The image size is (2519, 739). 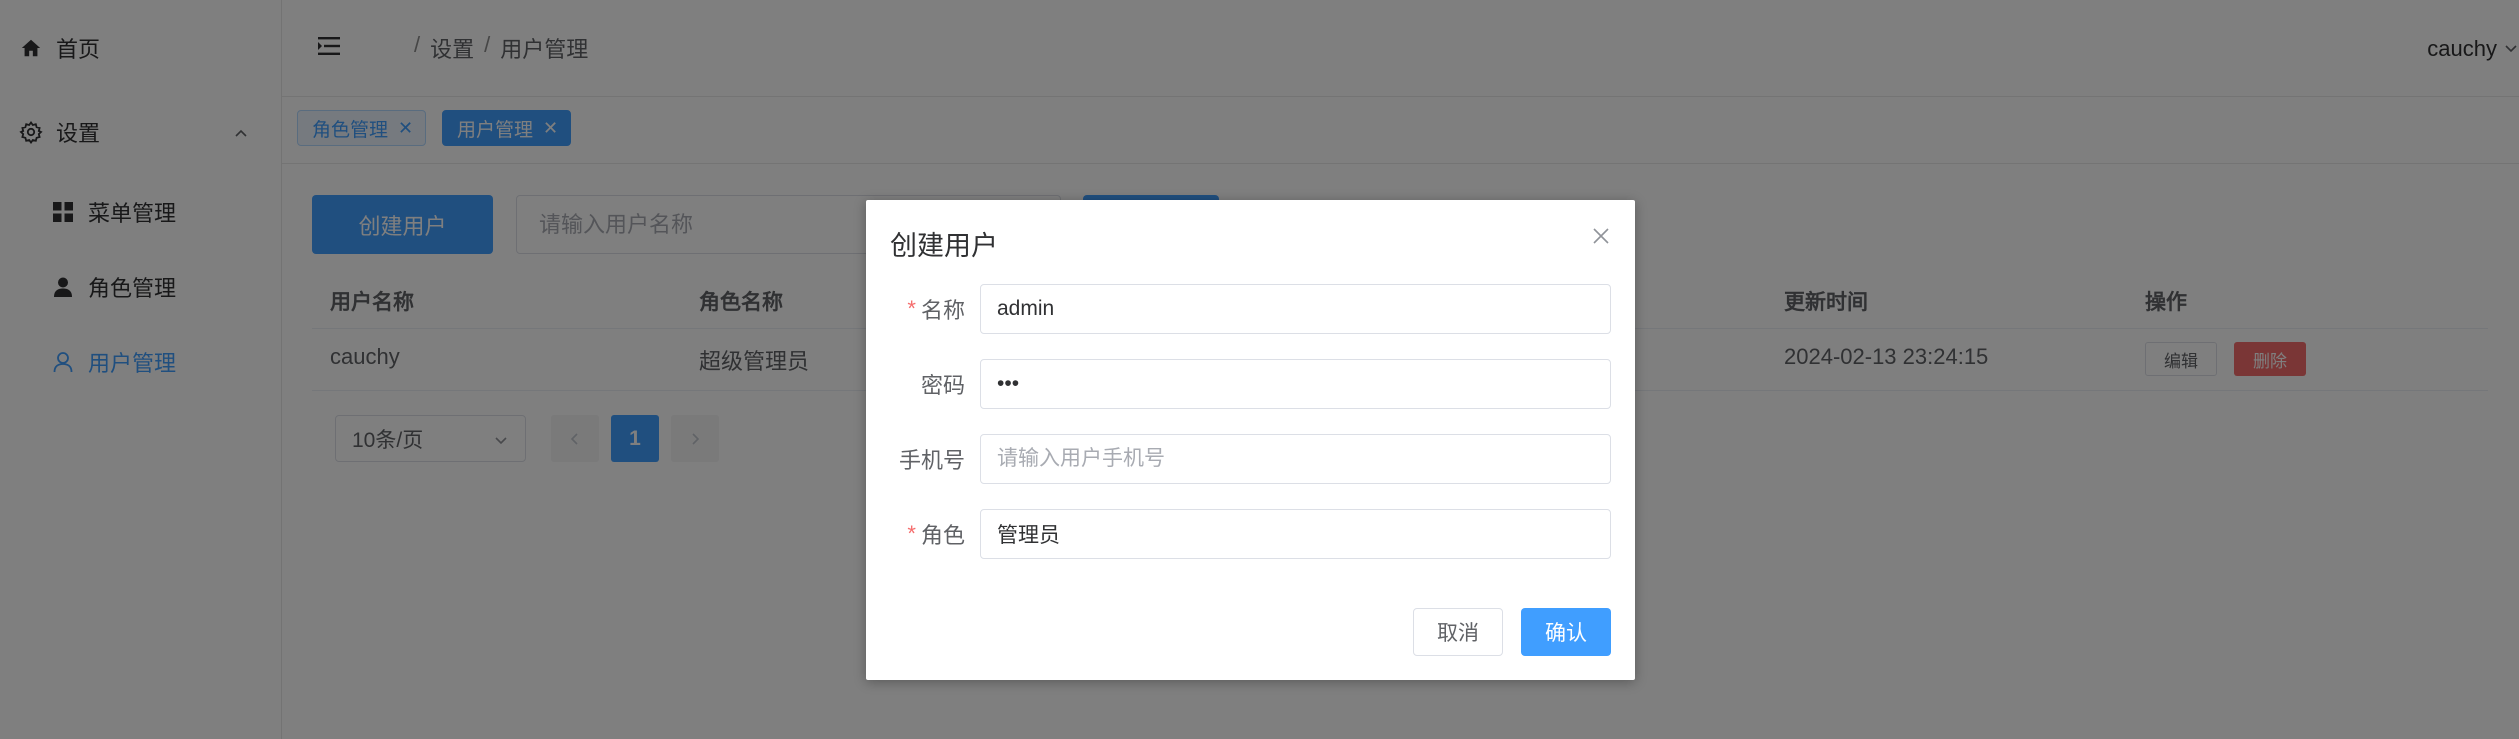 What do you see at coordinates (1566, 632) in the screenshot?
I see `confirm-button: 确认` at bounding box center [1566, 632].